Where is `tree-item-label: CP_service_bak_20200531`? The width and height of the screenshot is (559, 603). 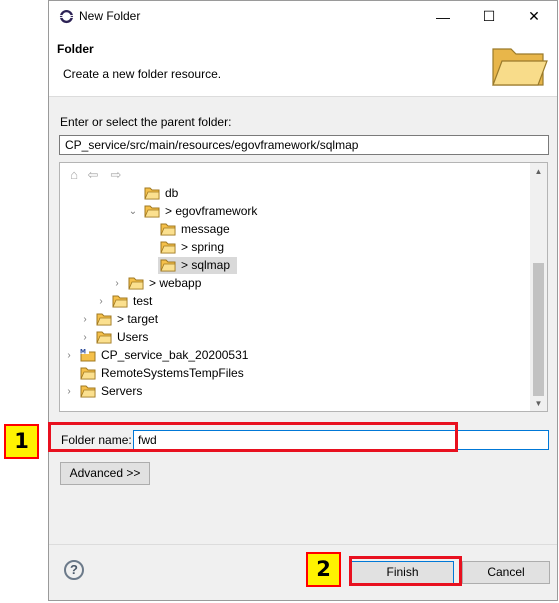
tree-item-label: CP_service_bak_20200531 is located at coordinates (175, 355).